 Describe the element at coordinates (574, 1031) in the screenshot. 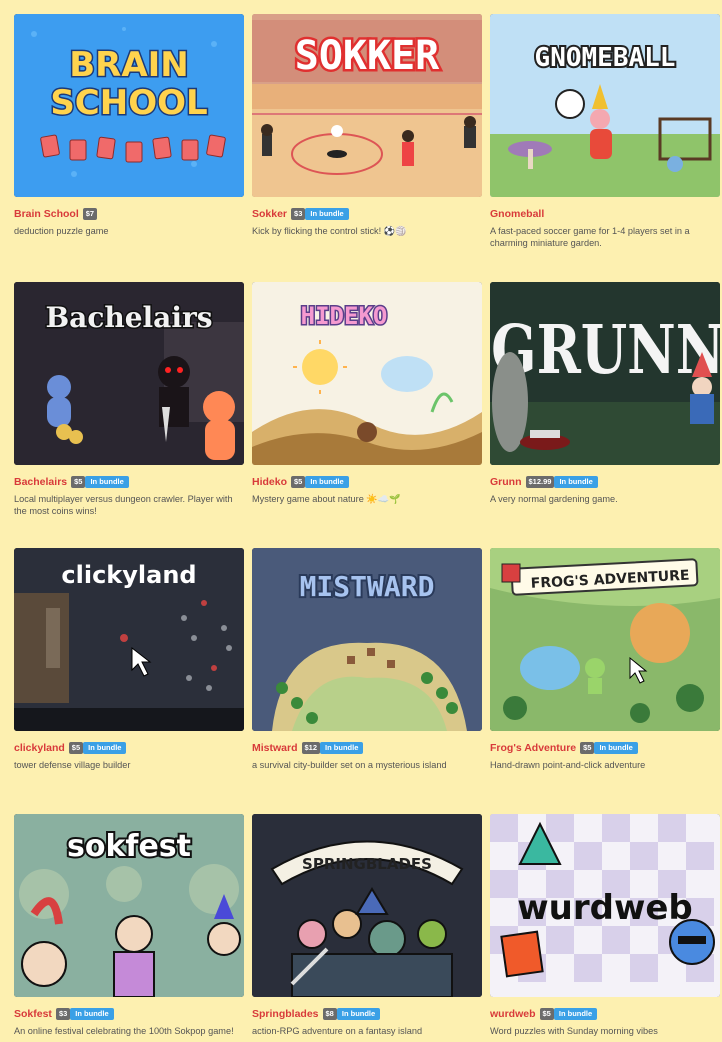

I see `game-description: Word puzzles with Sunday morning vibes` at that location.